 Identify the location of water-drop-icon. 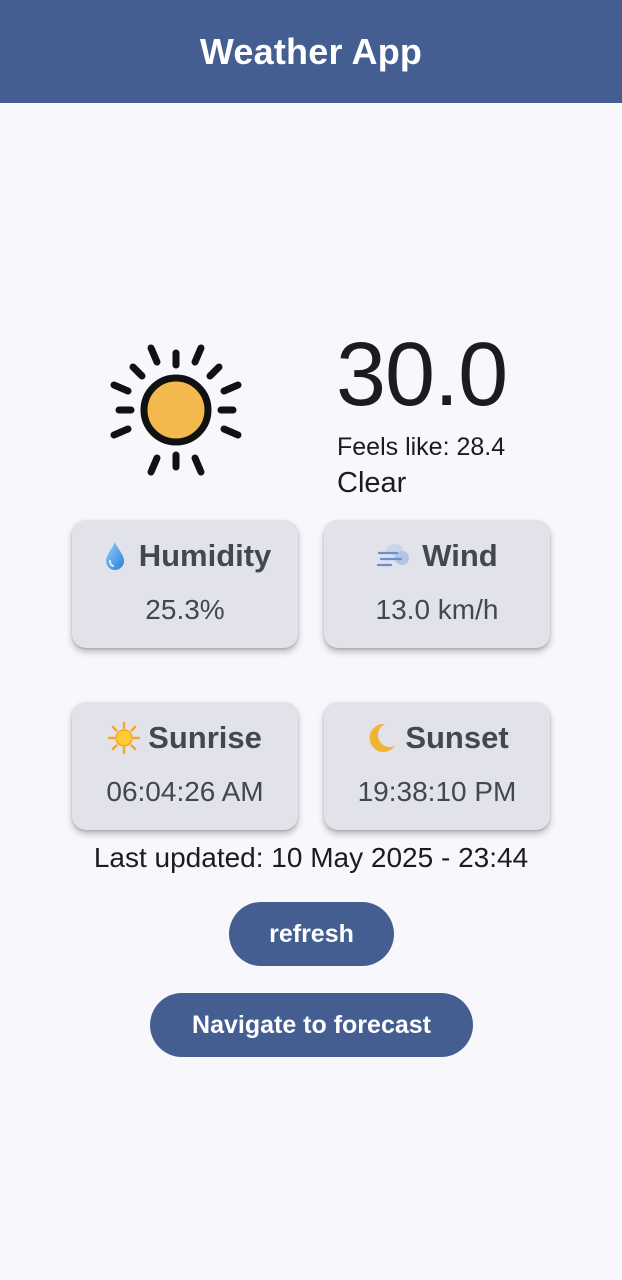
(114, 556).